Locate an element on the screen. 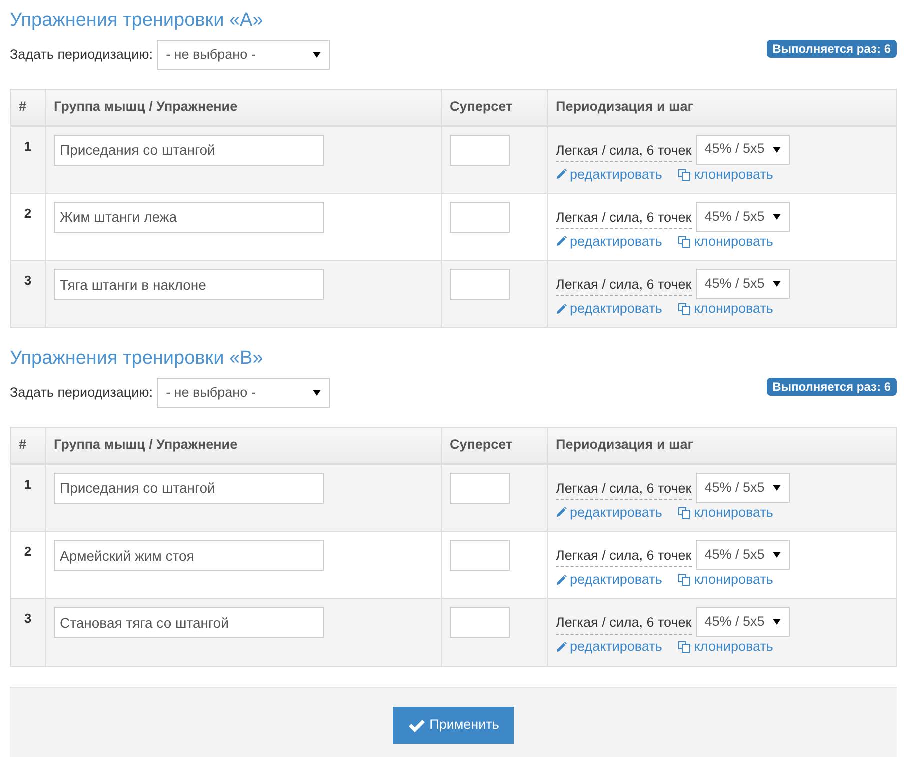 The width and height of the screenshot is (907, 757). exercise-input: Становая тяга со штангой is located at coordinates (189, 622).